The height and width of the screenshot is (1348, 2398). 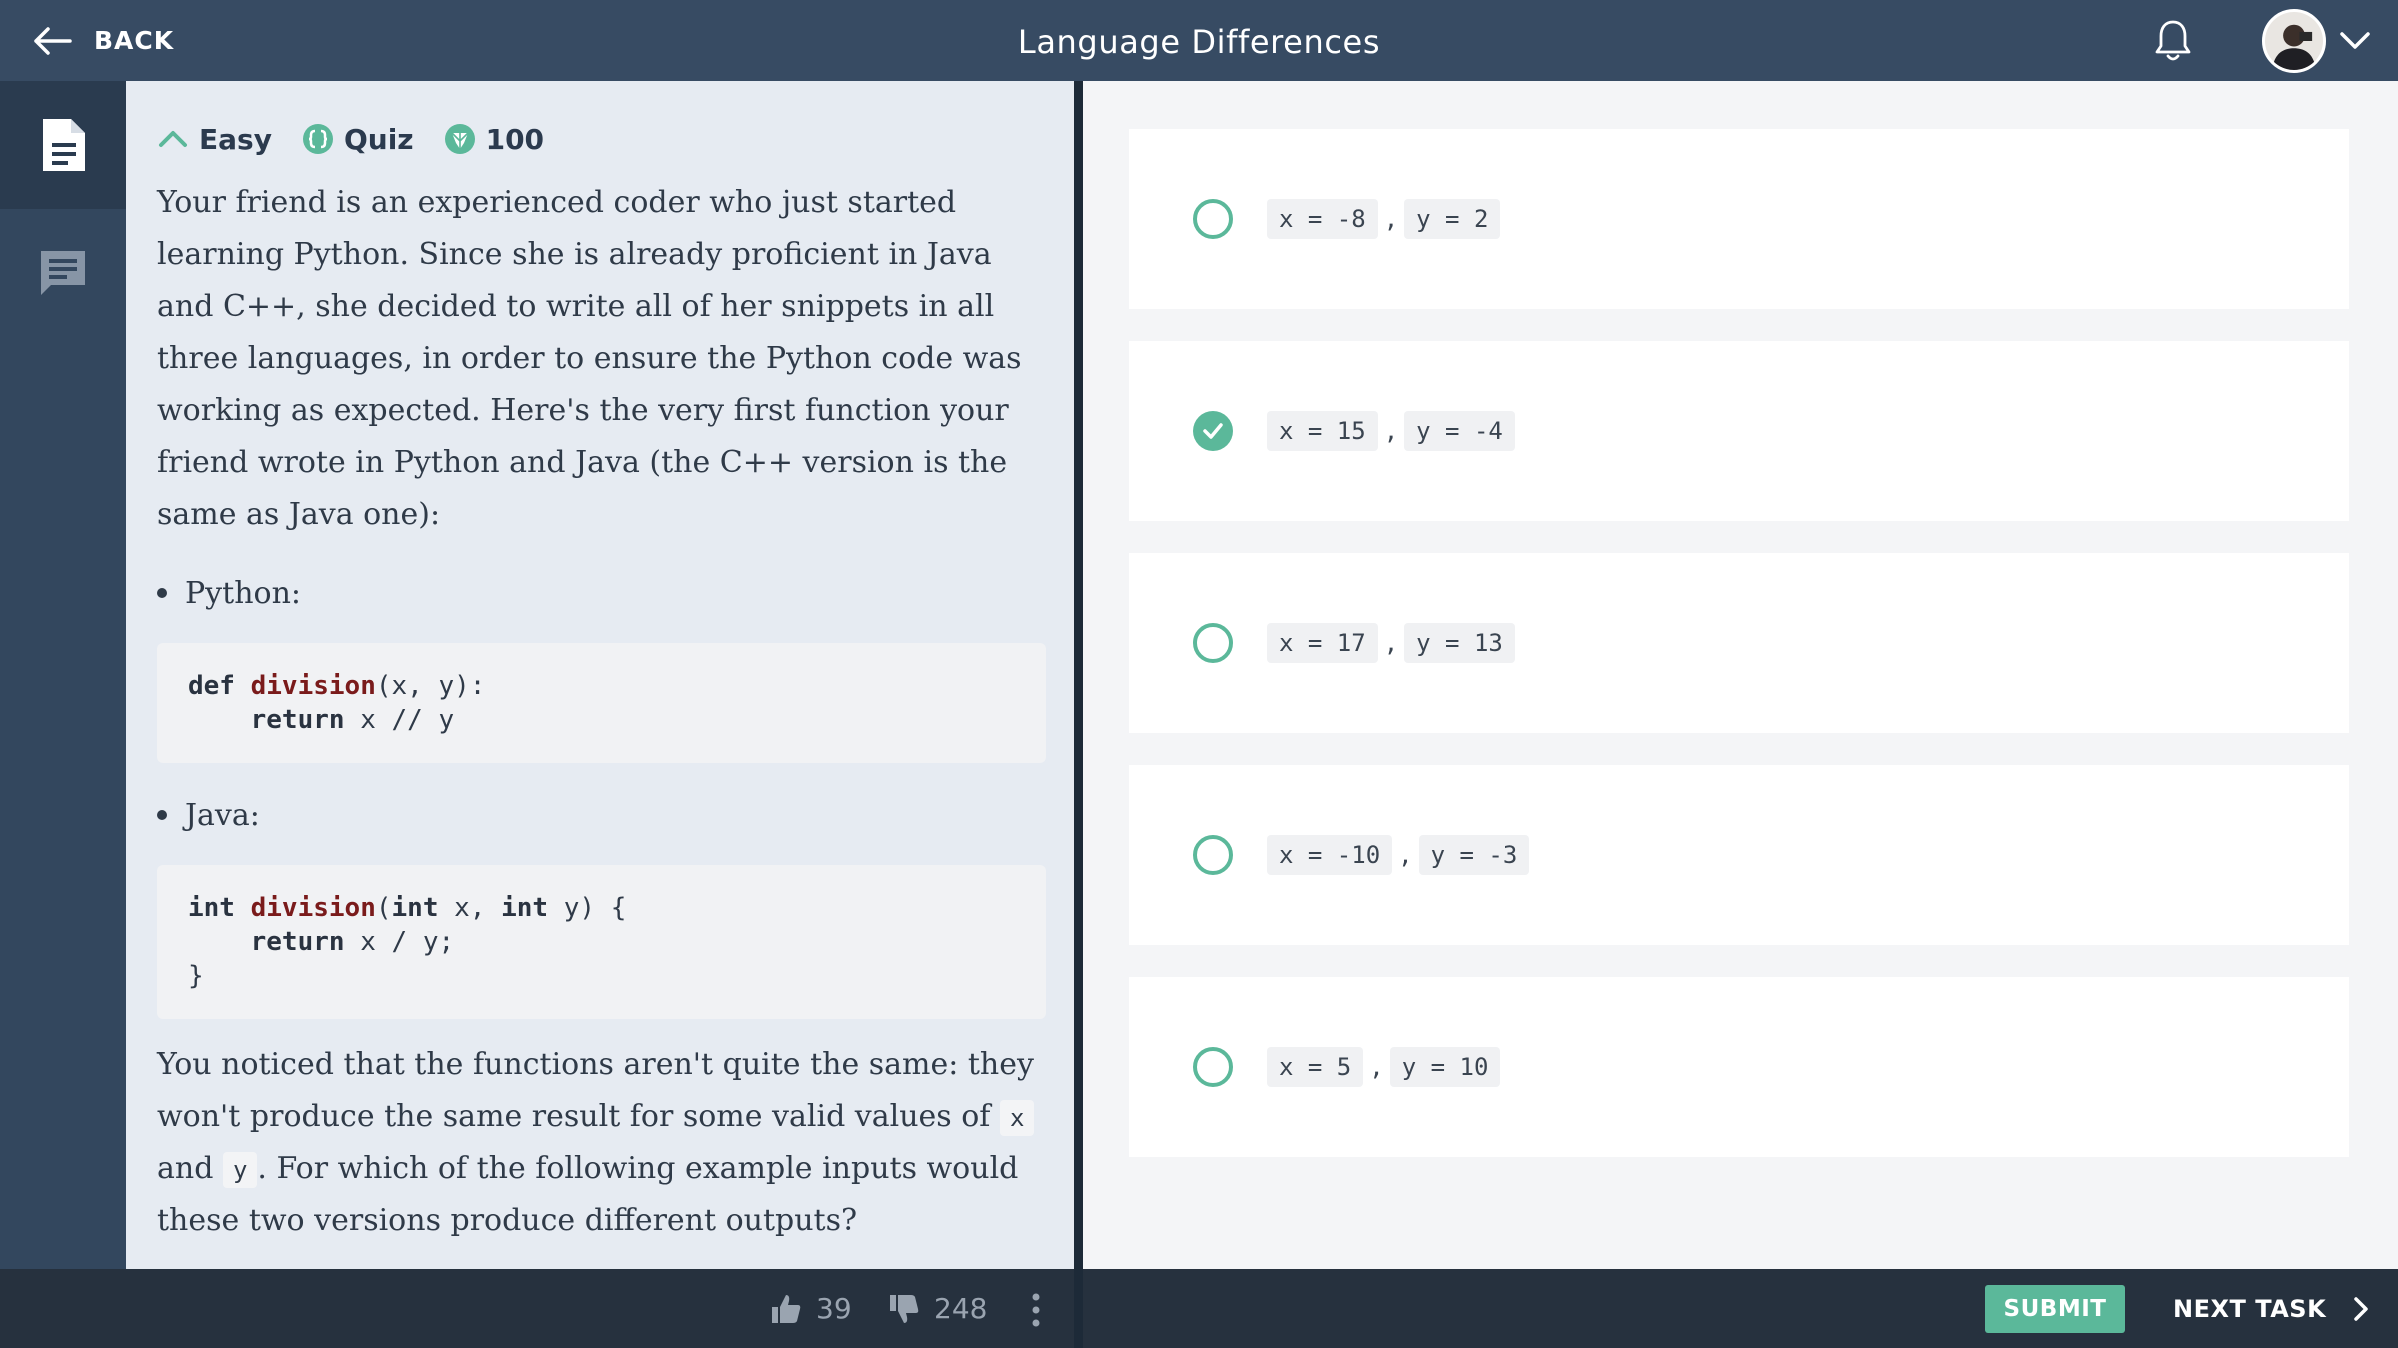 I want to click on chevron-up-icon, so click(x=173, y=139).